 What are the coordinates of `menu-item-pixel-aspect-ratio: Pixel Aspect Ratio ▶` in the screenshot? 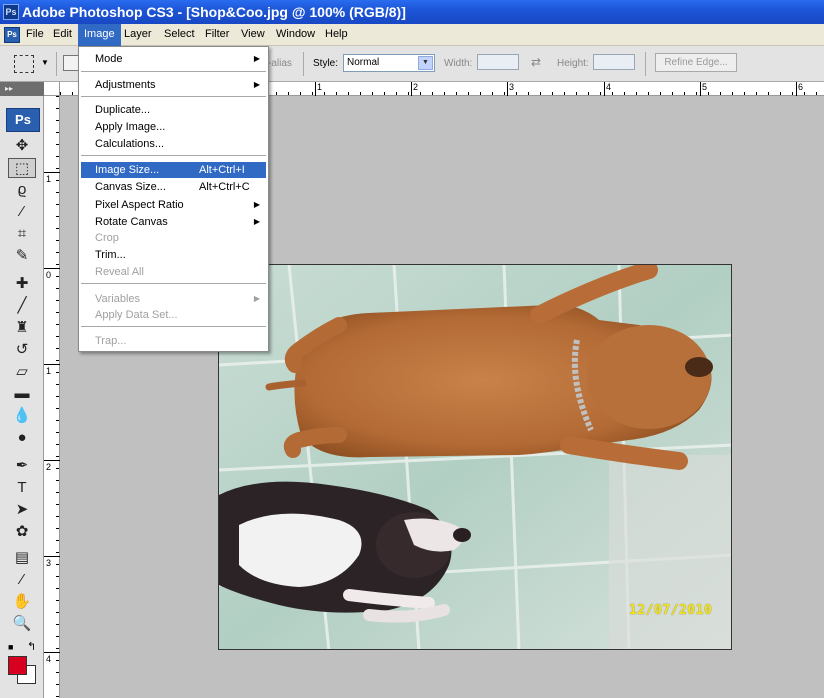 It's located at (173, 205).